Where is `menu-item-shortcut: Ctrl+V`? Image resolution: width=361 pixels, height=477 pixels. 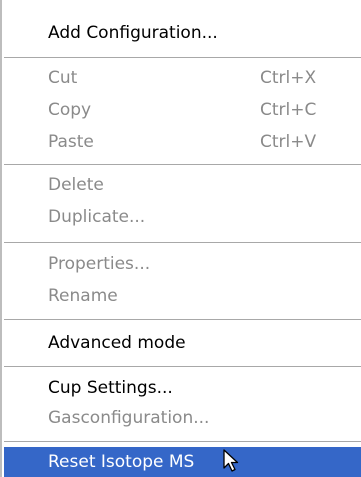 menu-item-shortcut: Ctrl+V is located at coordinates (288, 142).